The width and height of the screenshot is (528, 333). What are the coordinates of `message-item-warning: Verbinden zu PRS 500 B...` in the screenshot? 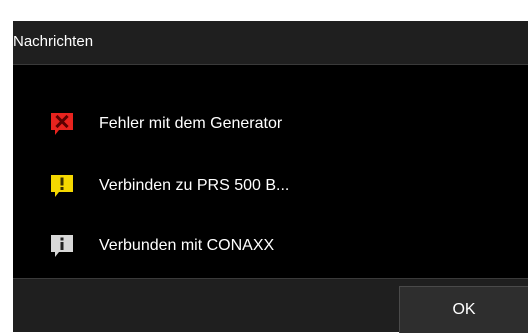 It's located at (169, 186).